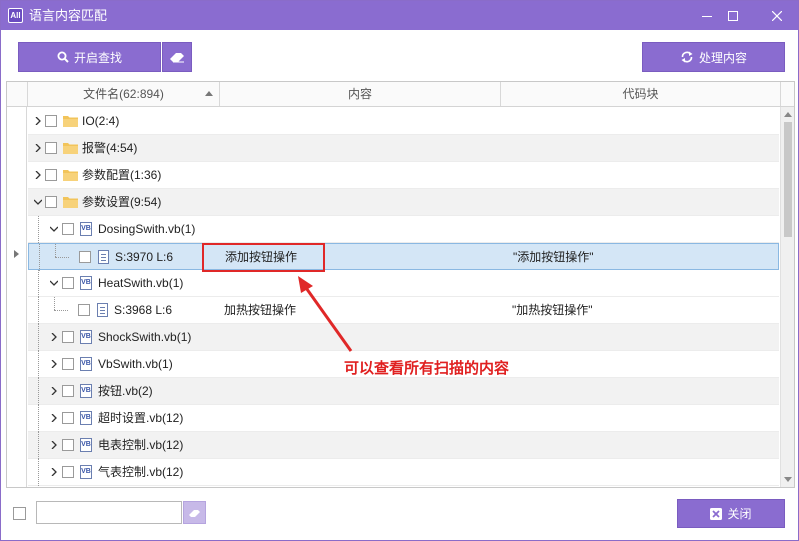 Image resolution: width=799 pixels, height=541 pixels. Describe the element at coordinates (122, 202) in the screenshot. I see `row-name: 参数设置(9:54)` at that location.